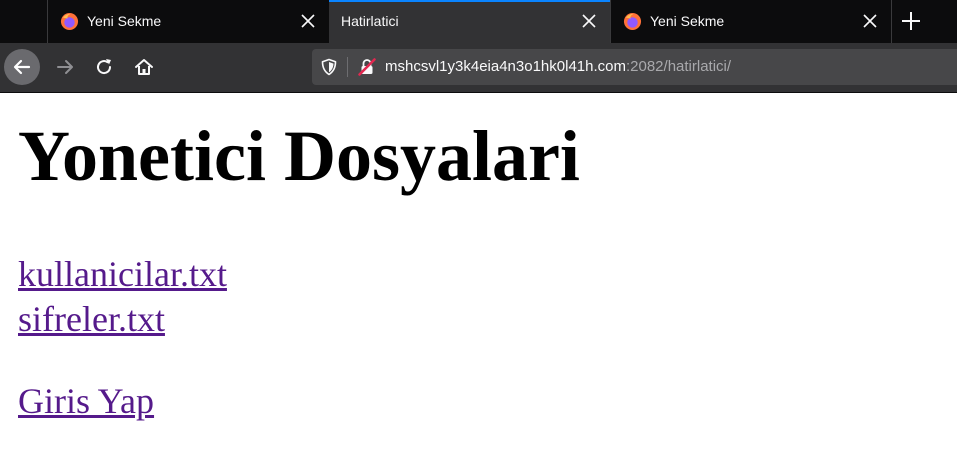 Image resolution: width=957 pixels, height=468 pixels. Describe the element at coordinates (23, 21) in the screenshot. I see `tabstrip-spacer` at that location.